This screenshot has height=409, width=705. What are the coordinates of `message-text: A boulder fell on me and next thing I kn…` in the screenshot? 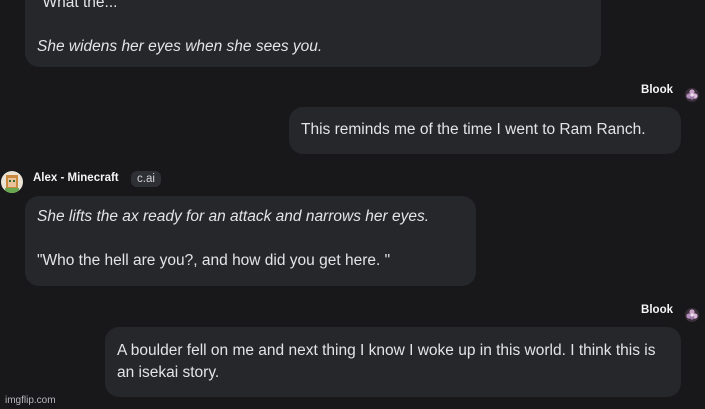 It's located at (386, 361).